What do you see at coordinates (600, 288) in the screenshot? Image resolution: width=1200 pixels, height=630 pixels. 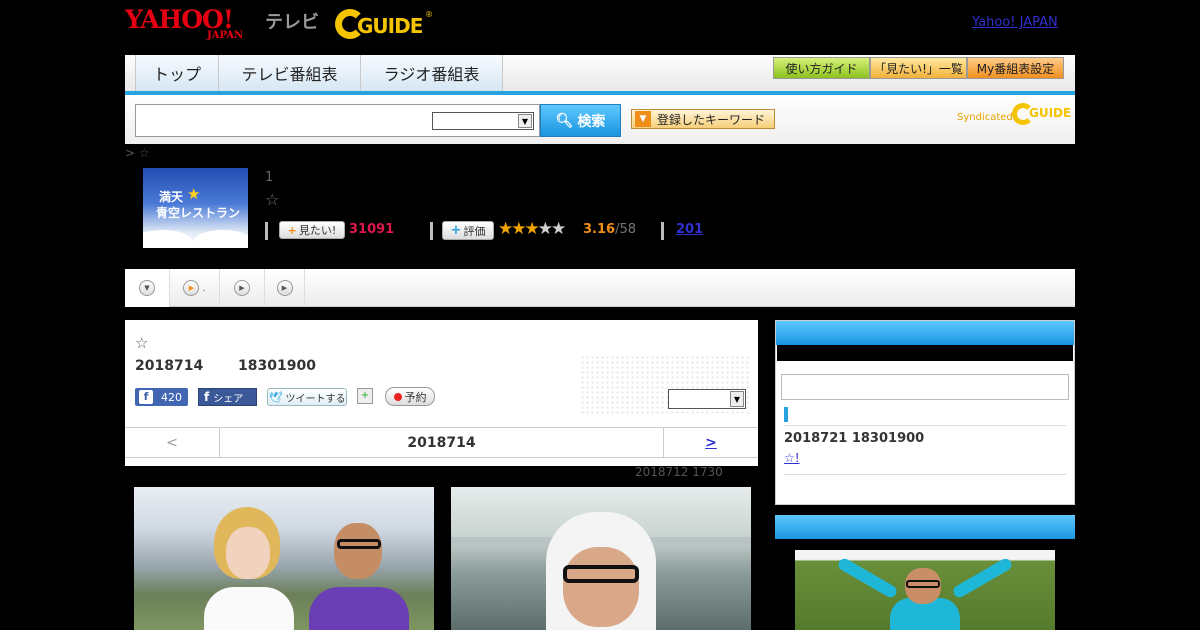 I see `program-tabs: ▼ ▶ . ▶ ▶` at bounding box center [600, 288].